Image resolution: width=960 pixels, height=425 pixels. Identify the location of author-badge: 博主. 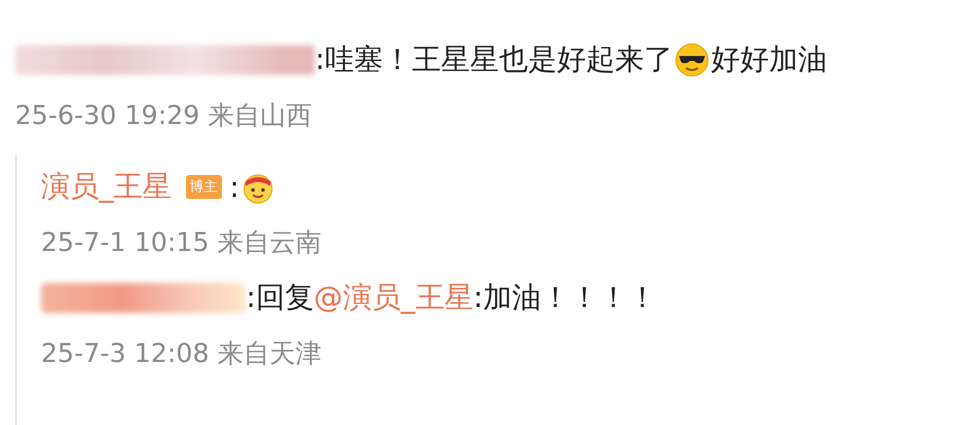
(204, 187).